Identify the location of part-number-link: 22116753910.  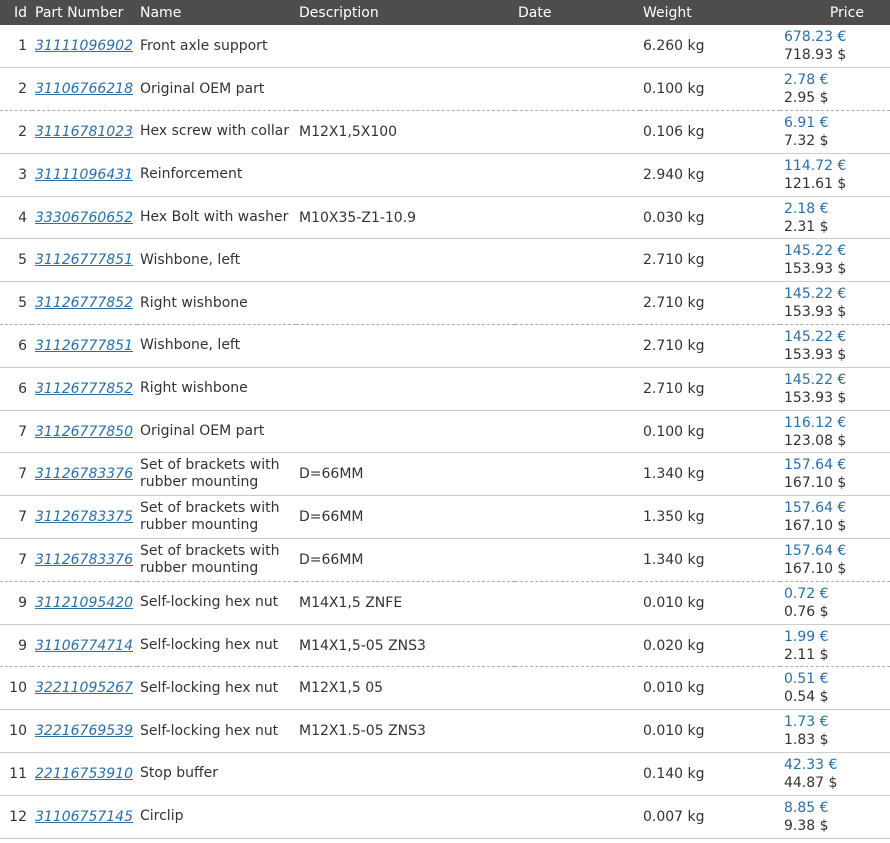
(84, 774).